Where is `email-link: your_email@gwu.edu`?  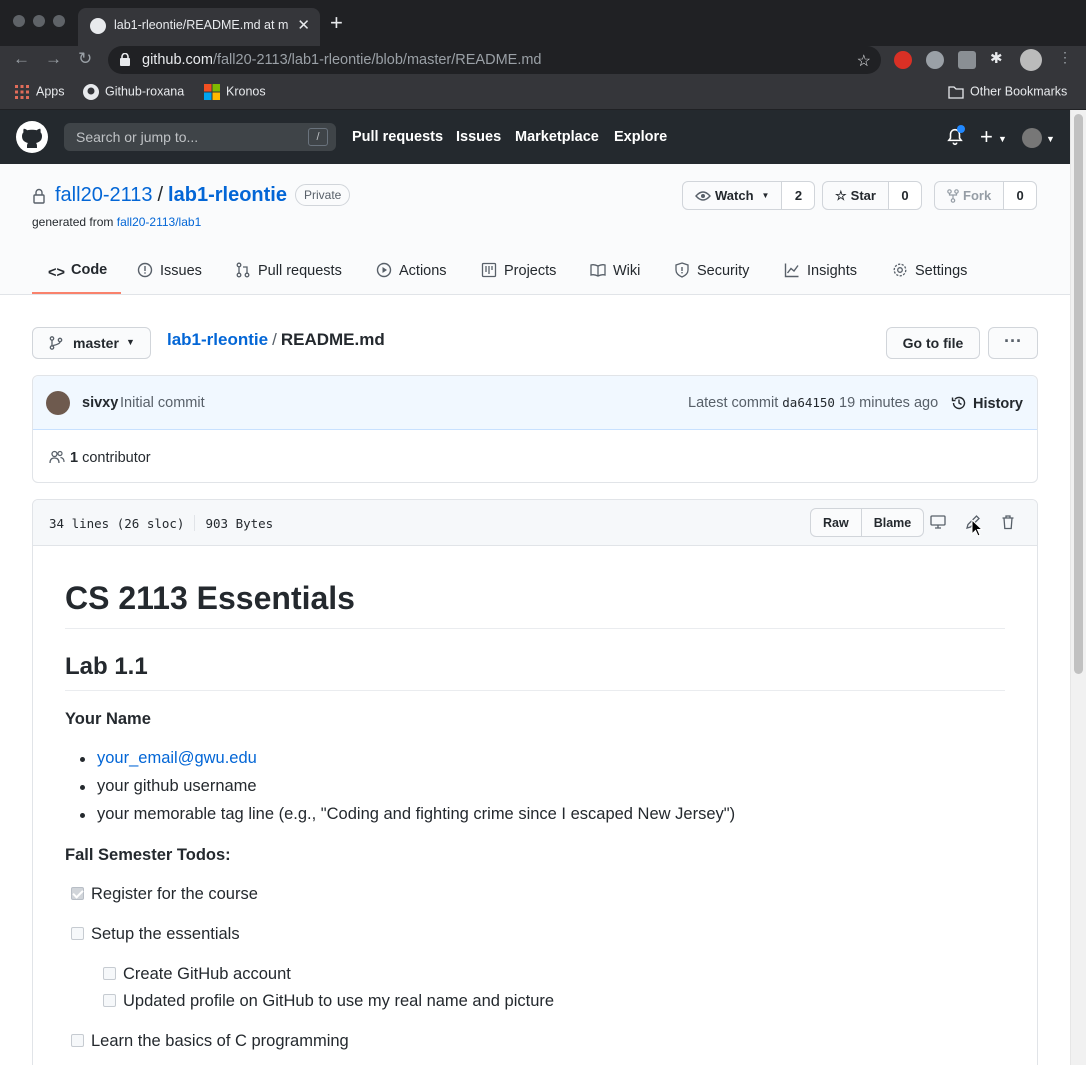 email-link: your_email@gwu.edu is located at coordinates (177, 758).